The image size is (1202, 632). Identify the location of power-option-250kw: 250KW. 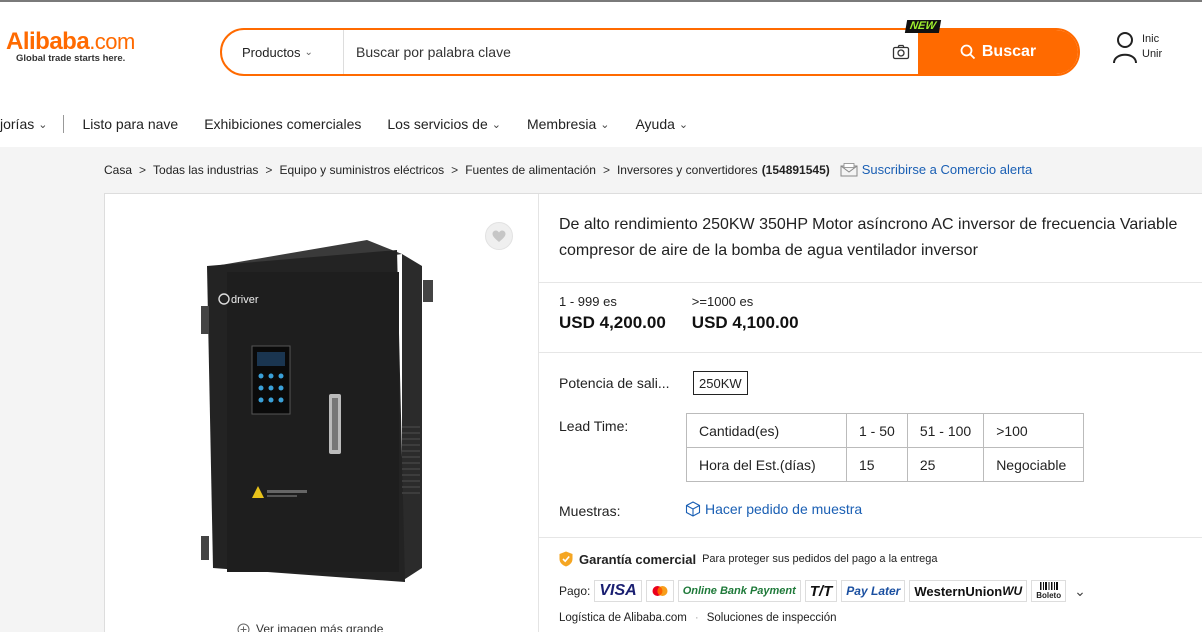
(720, 383).